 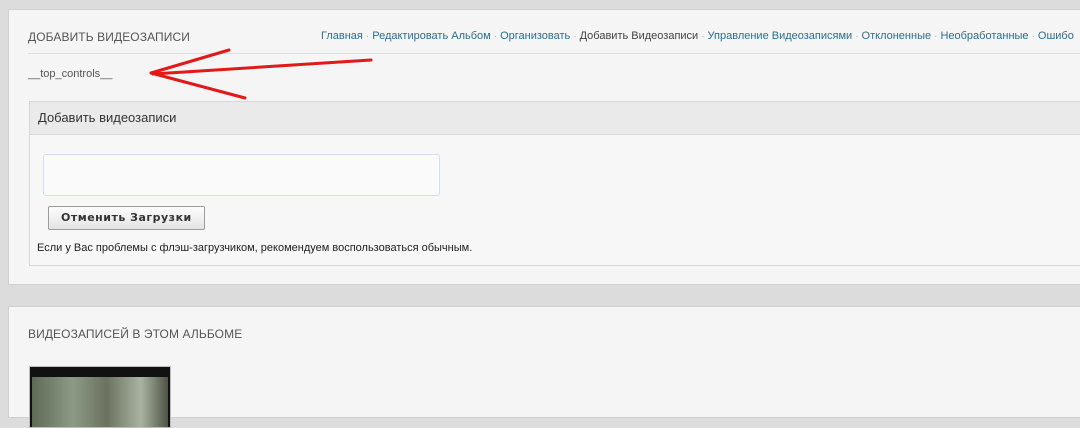 I want to click on nav-rejected-link: Отклоненные, so click(x=897, y=36).